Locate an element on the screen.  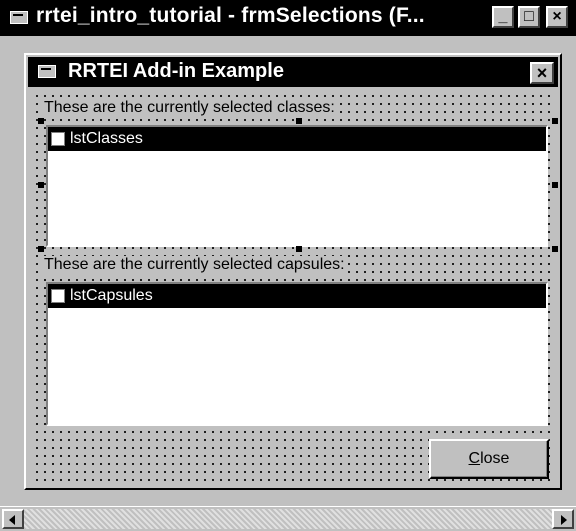
close-button: Close is located at coordinates (489, 459).